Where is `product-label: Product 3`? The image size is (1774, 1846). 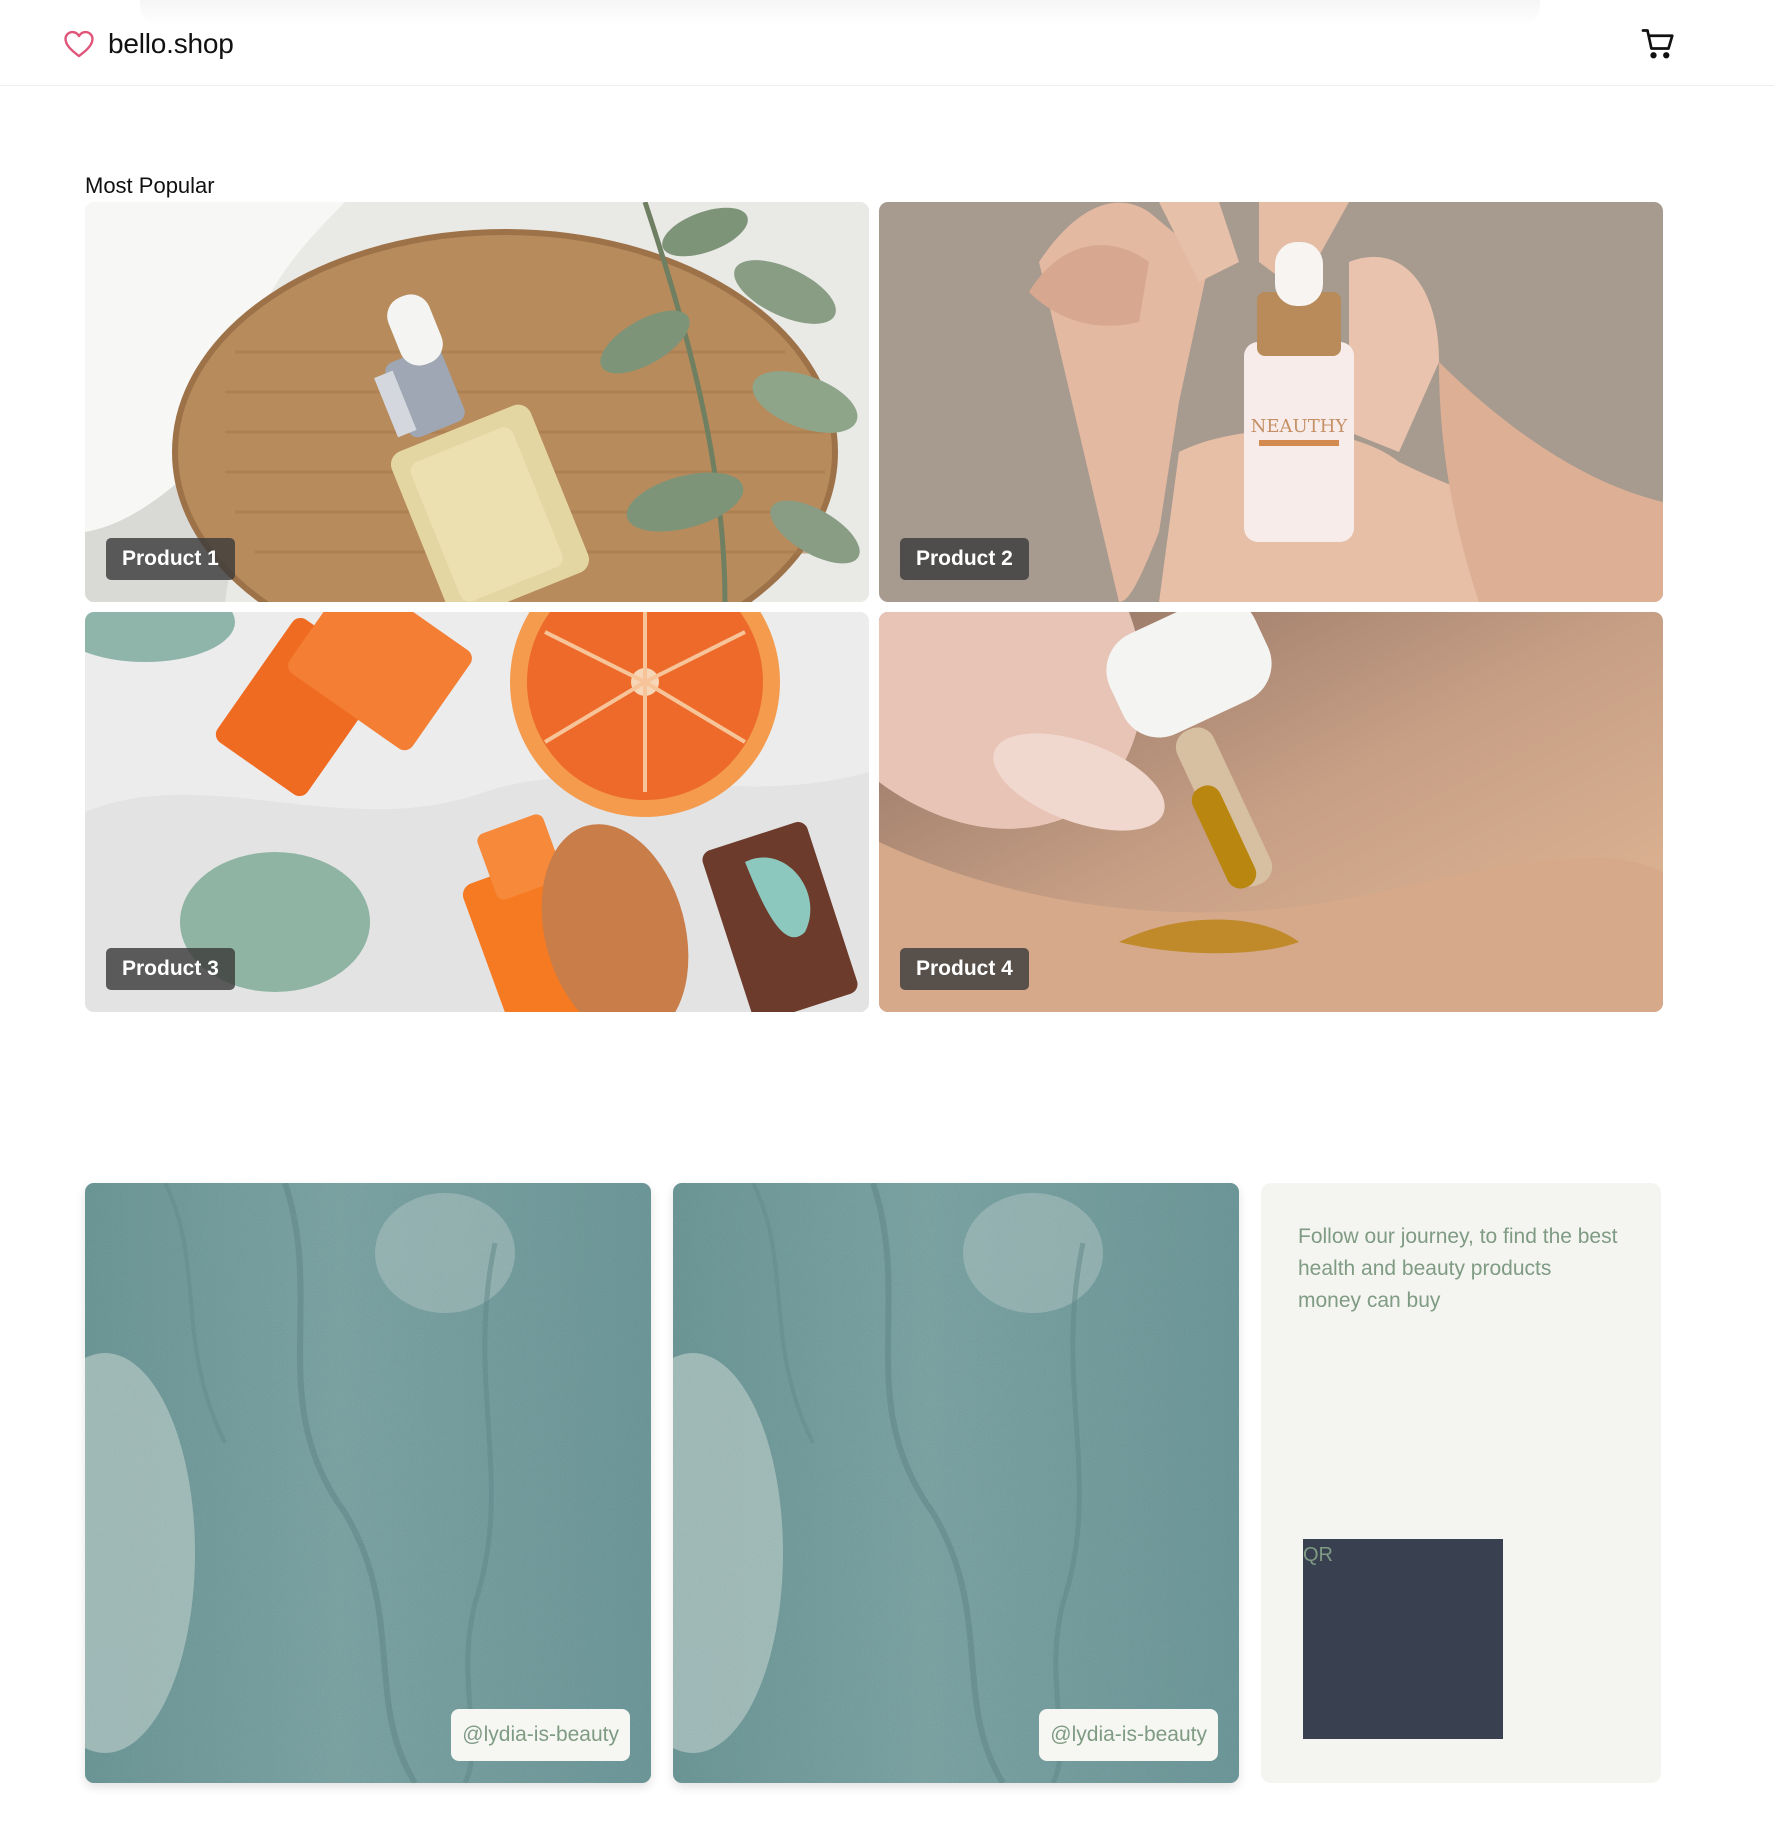 product-label: Product 3 is located at coordinates (170, 969).